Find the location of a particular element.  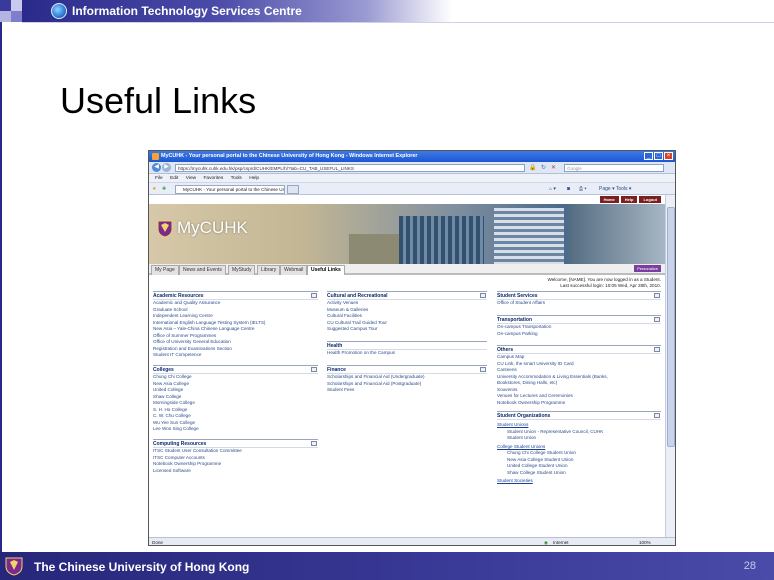

panel-title-text: Student Organizations is located at coordinates (524, 416).